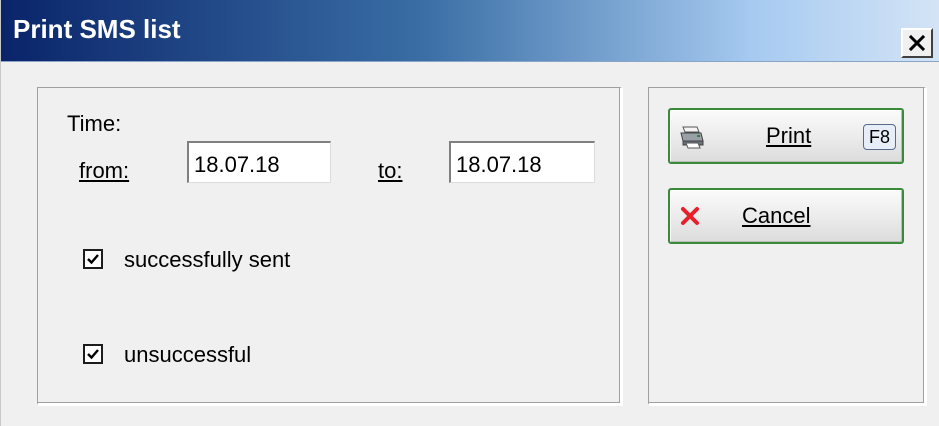 The height and width of the screenshot is (426, 939). Describe the element at coordinates (104, 170) in the screenshot. I see `from-label: from:` at that location.